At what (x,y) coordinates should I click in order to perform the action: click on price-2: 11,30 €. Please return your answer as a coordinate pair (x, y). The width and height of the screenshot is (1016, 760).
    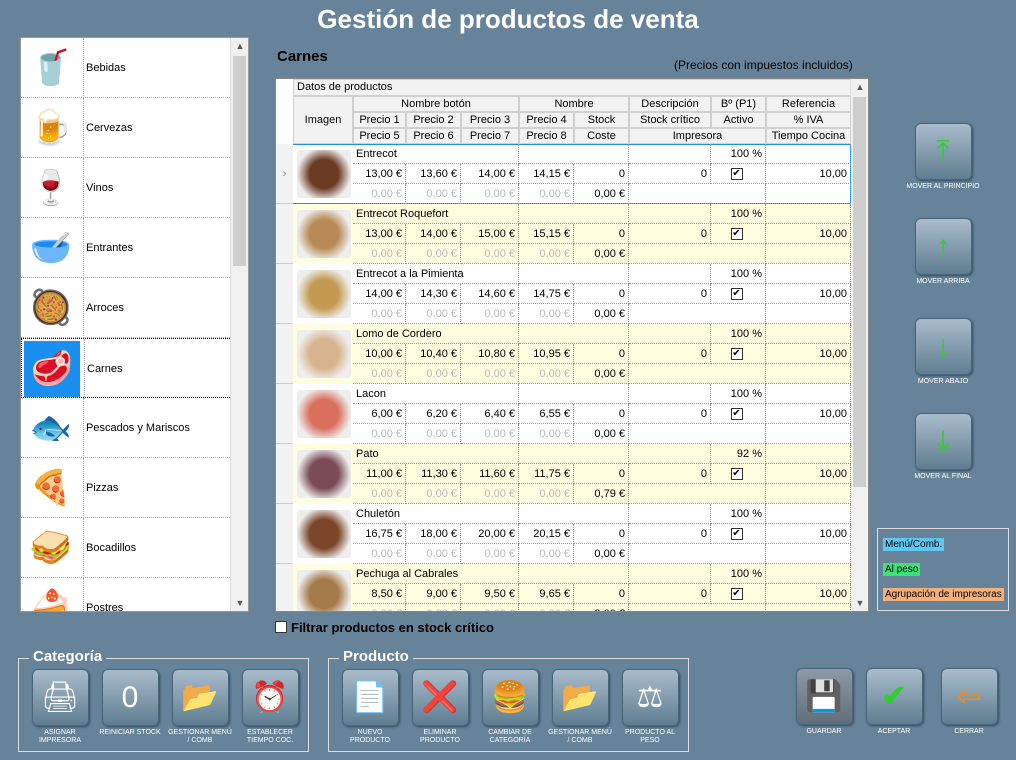
    Looking at the image, I should click on (433, 474).